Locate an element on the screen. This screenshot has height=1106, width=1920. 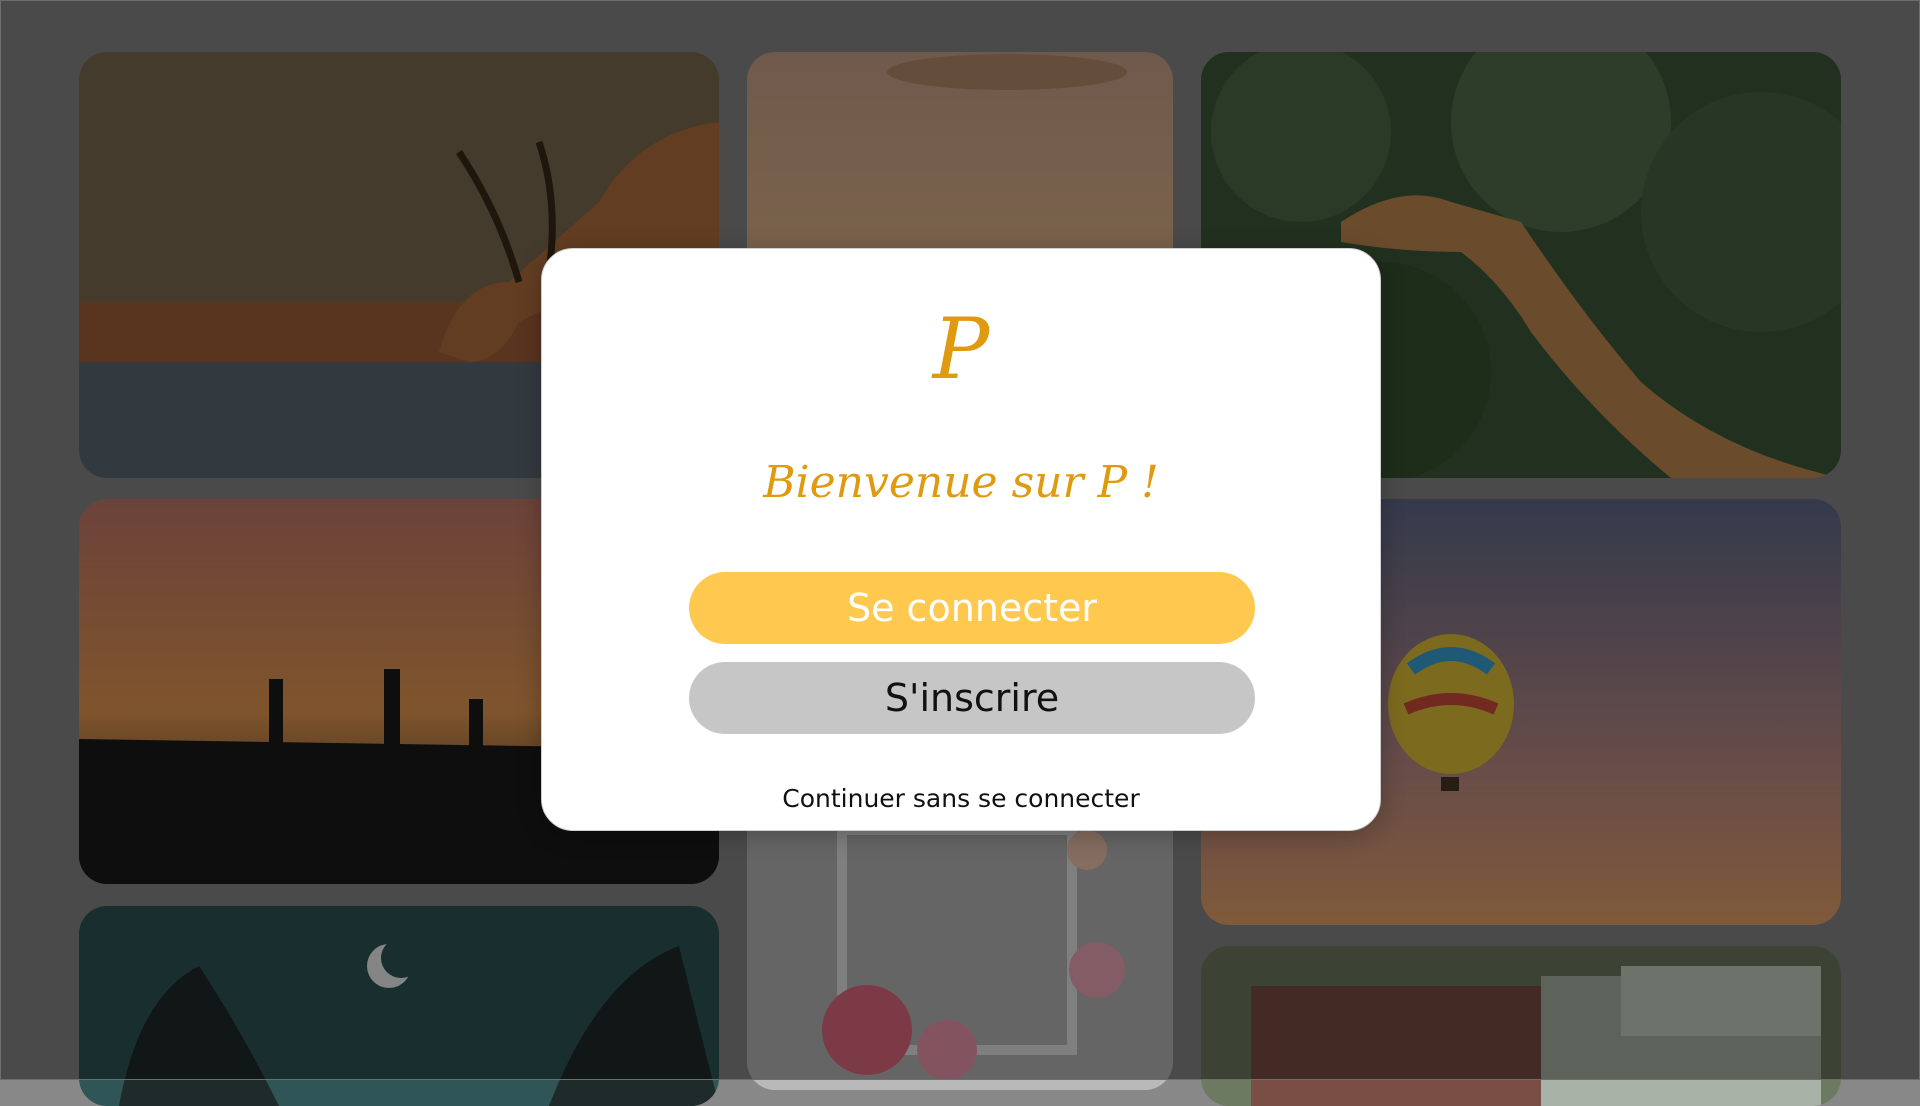
continue-without-login-link: Continuer sans se connecter is located at coordinates (961, 798).